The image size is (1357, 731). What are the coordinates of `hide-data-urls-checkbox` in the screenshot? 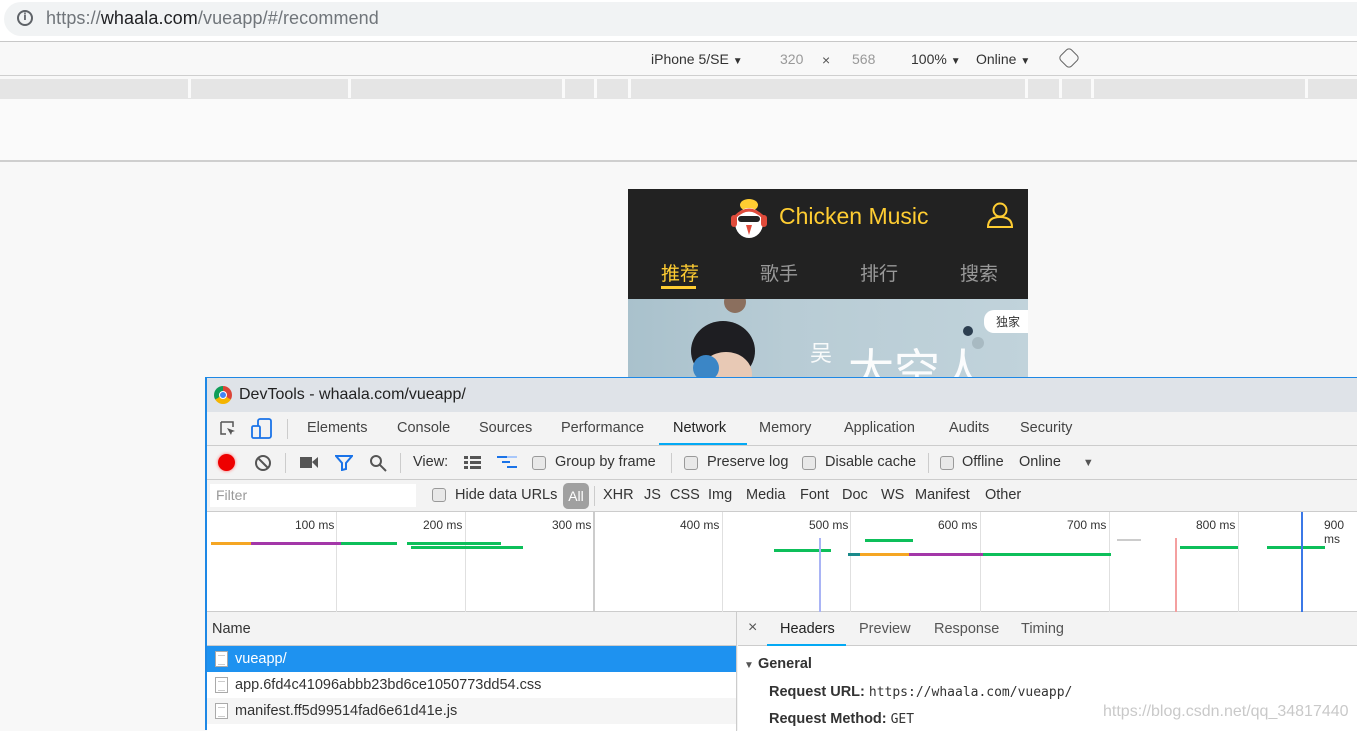 It's located at (439, 495).